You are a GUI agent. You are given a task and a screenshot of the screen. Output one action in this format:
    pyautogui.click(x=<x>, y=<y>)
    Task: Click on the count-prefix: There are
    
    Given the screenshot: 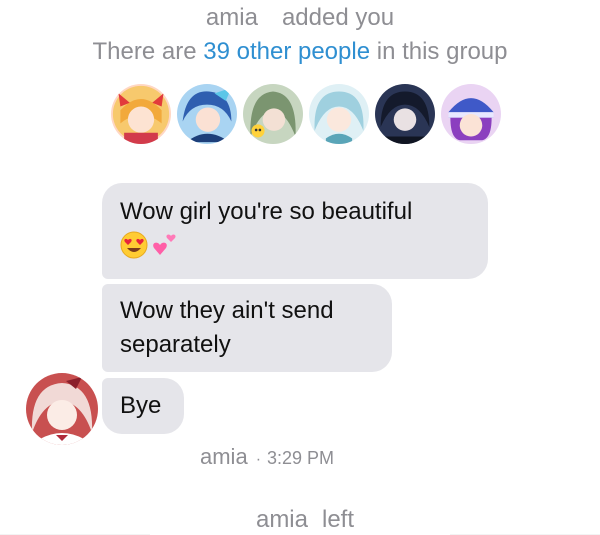 What is the action you would take?
    pyautogui.click(x=144, y=51)
    